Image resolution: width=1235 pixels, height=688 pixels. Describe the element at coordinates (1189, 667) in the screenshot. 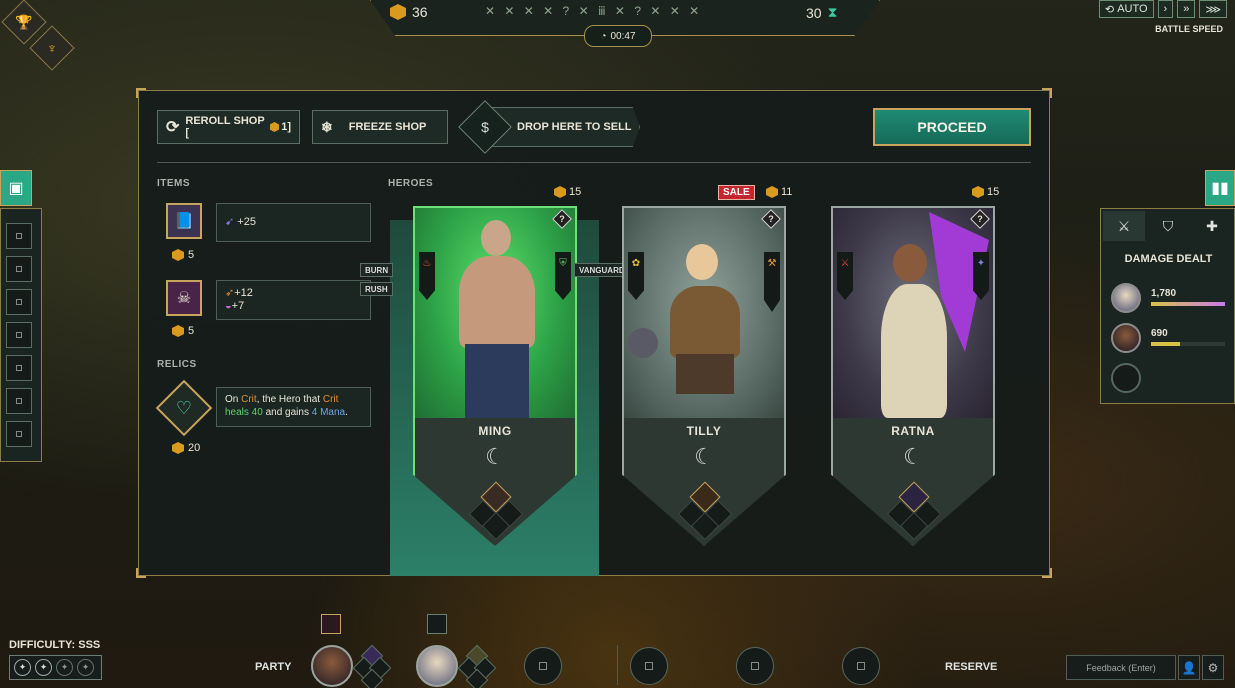

I see `profile-icon: 👤` at that location.